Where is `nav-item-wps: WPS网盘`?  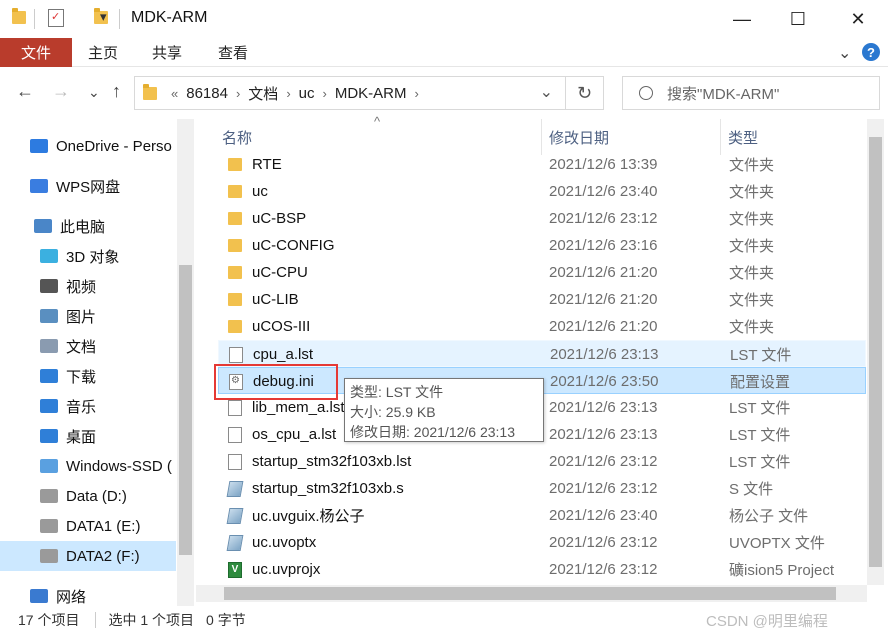 nav-item-wps: WPS网盘 is located at coordinates (88, 186).